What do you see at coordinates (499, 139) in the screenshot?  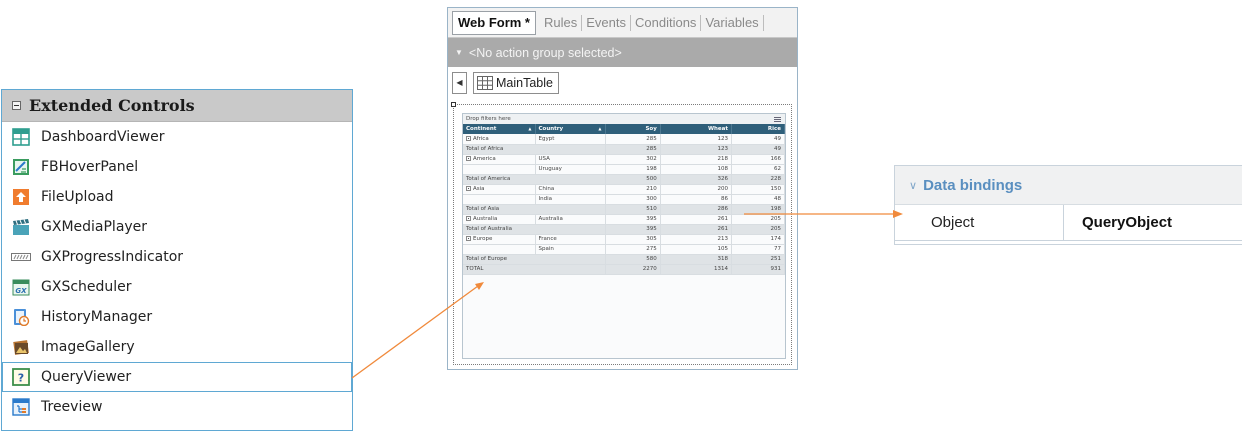 I see `pivot-continent-cell: Africa` at bounding box center [499, 139].